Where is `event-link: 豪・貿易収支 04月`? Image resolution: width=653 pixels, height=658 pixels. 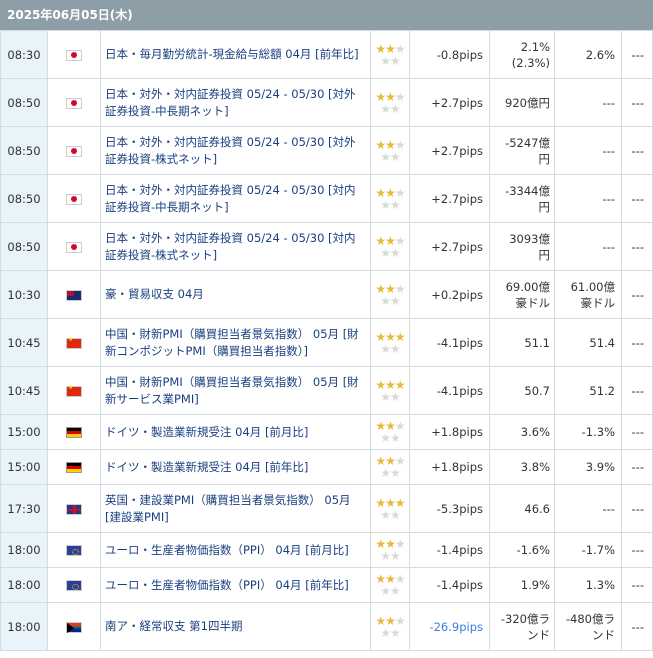 event-link: 豪・貿易収支 04月 is located at coordinates (154, 294).